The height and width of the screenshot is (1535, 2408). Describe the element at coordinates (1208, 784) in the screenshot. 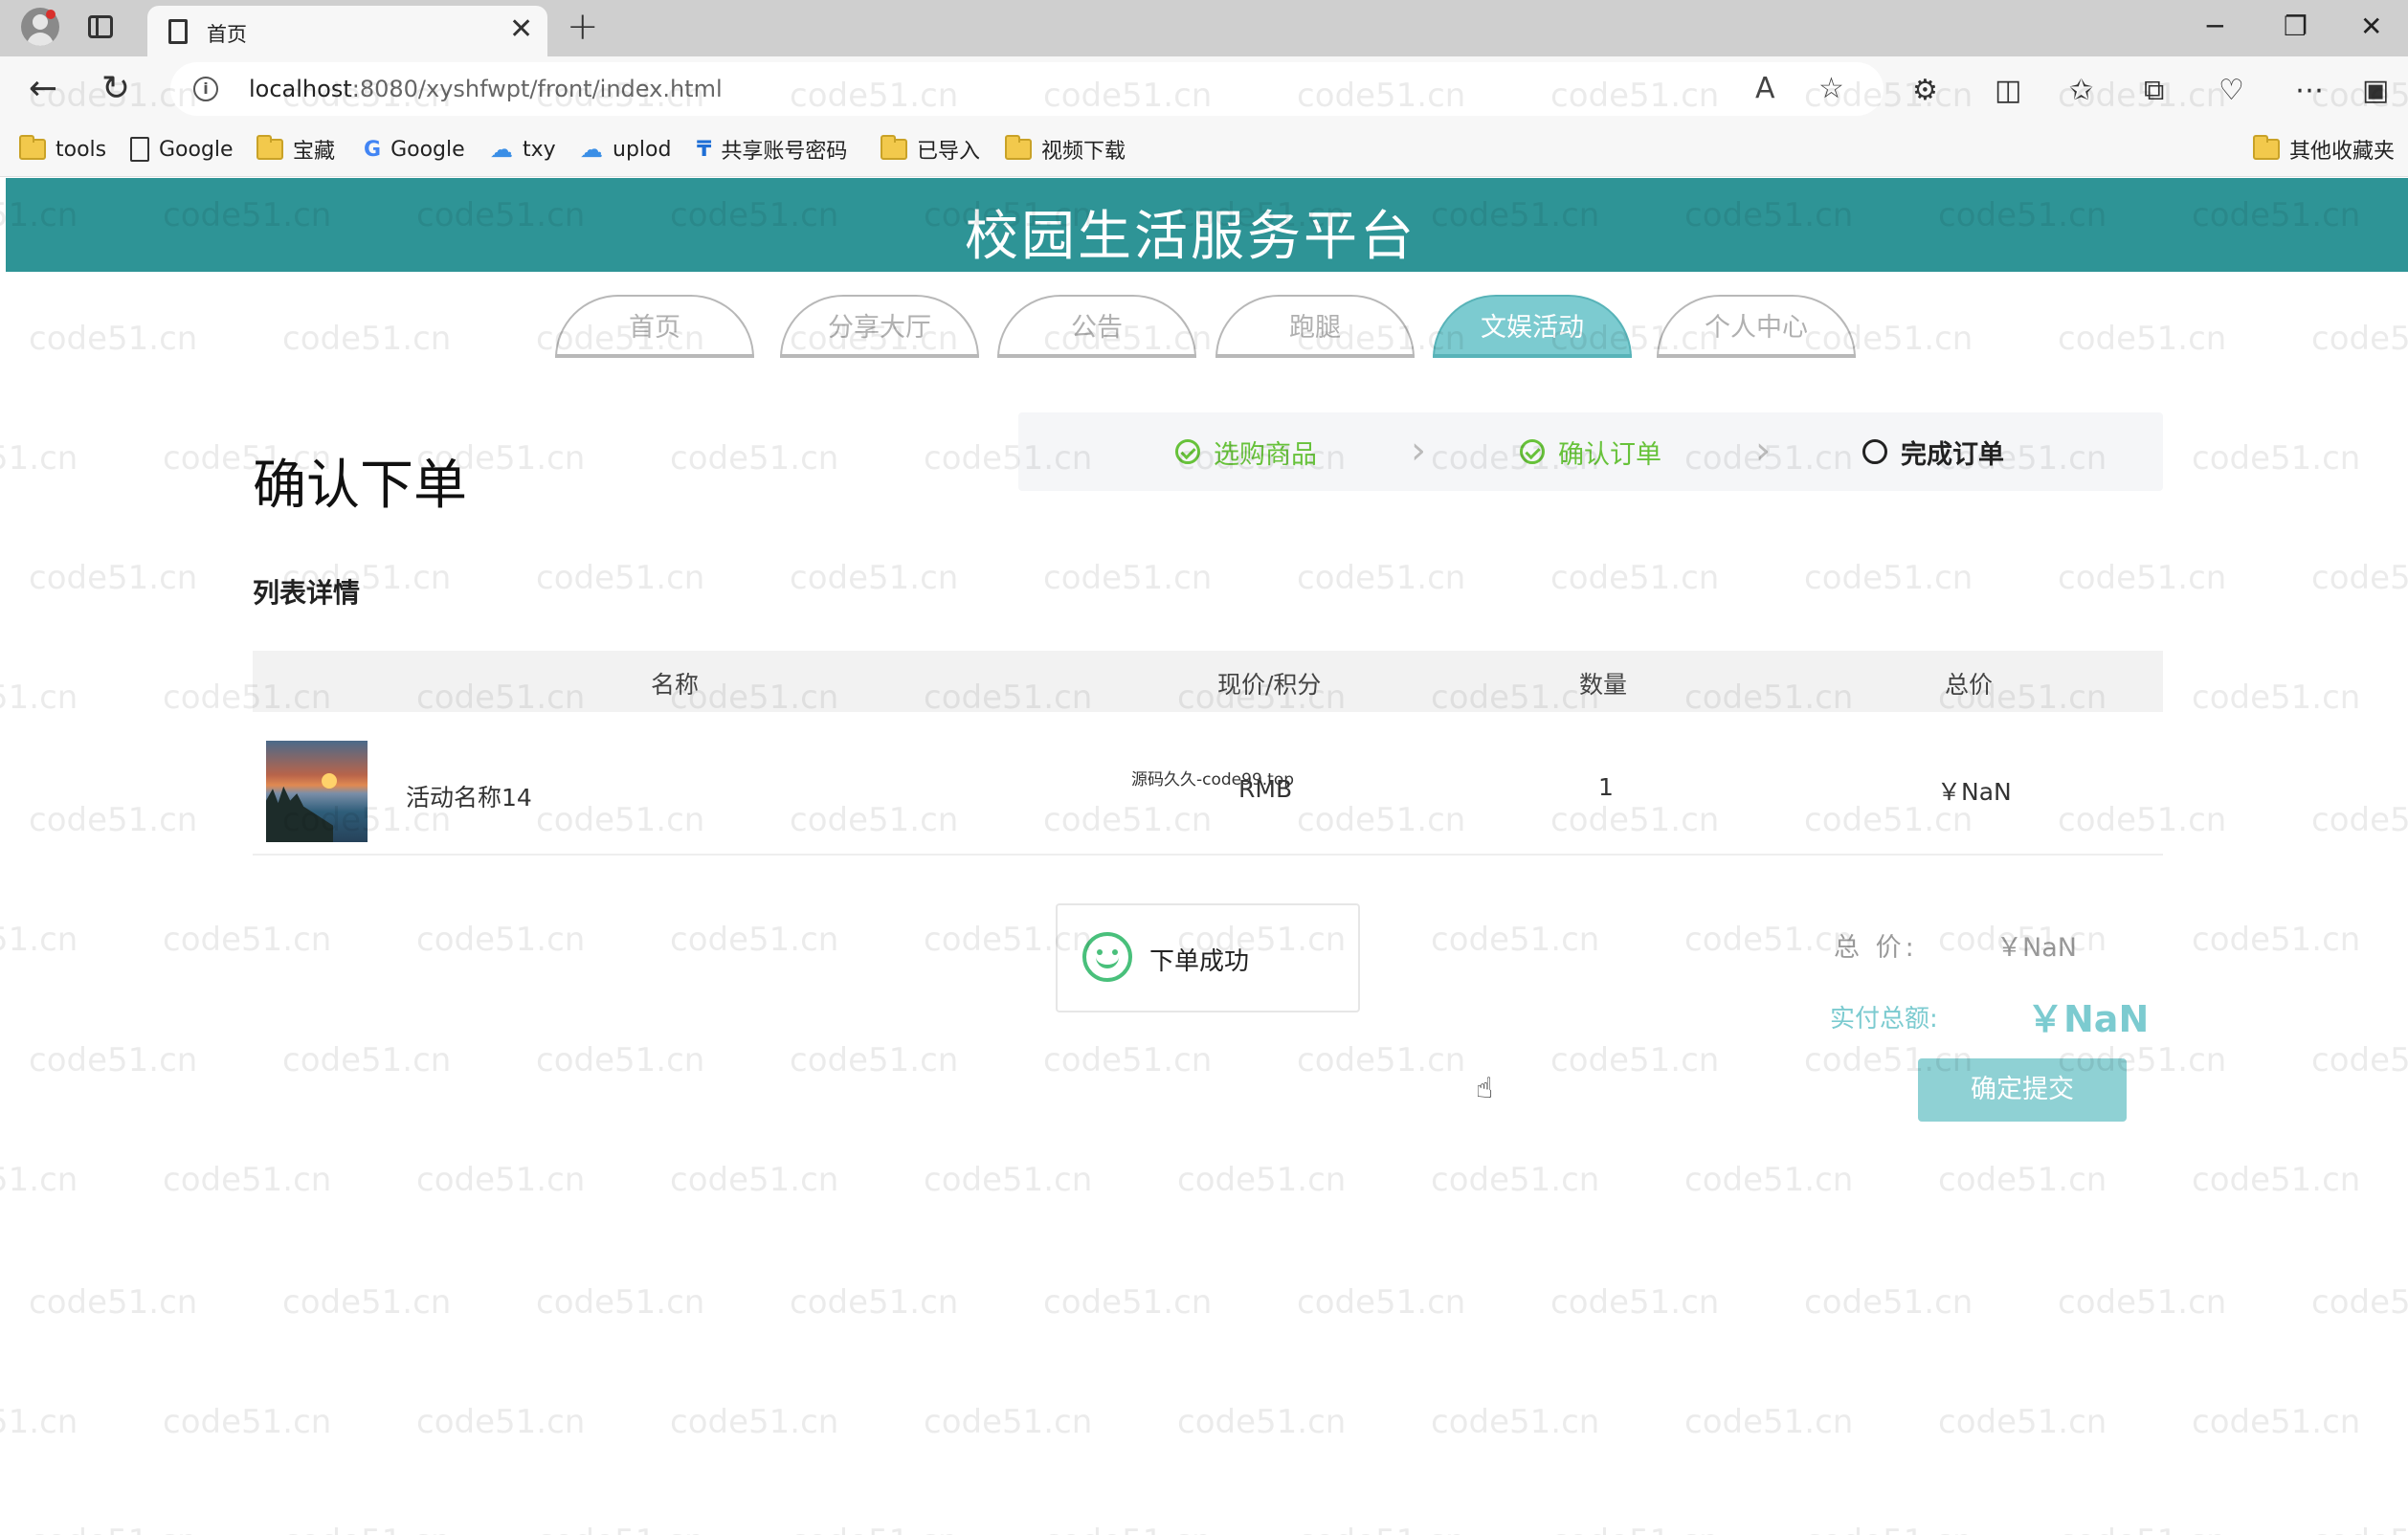

I see `table-row: 活动名称14 源码久久-code99.top RMB 1 ￥NaN` at that location.